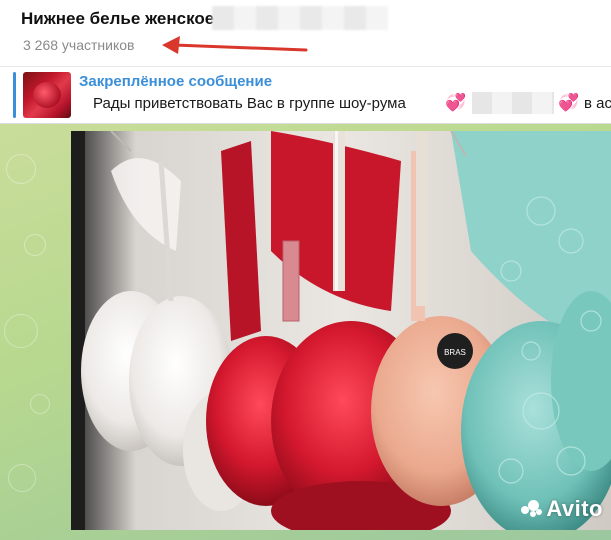 The image size is (611, 540). I want to click on pinned-title: Закреплённое сообщение, so click(176, 81).